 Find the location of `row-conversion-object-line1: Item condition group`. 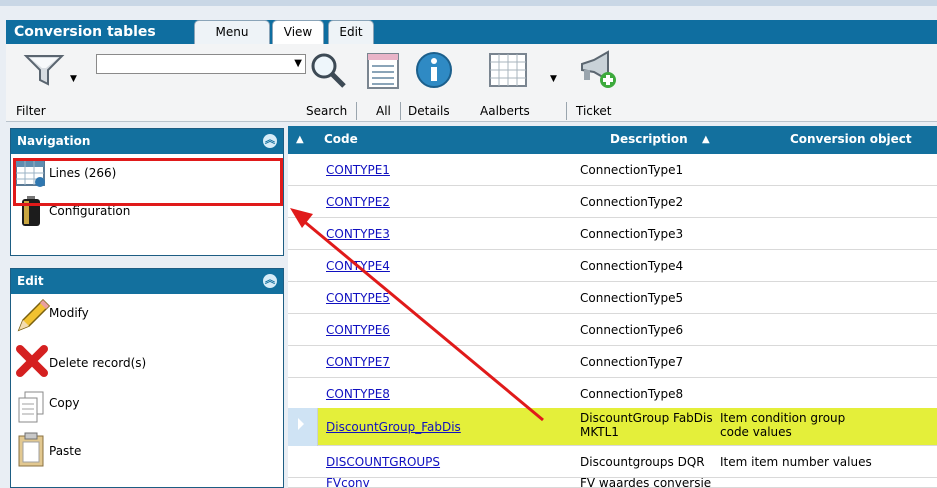

row-conversion-object-line1: Item condition group is located at coordinates (783, 418).